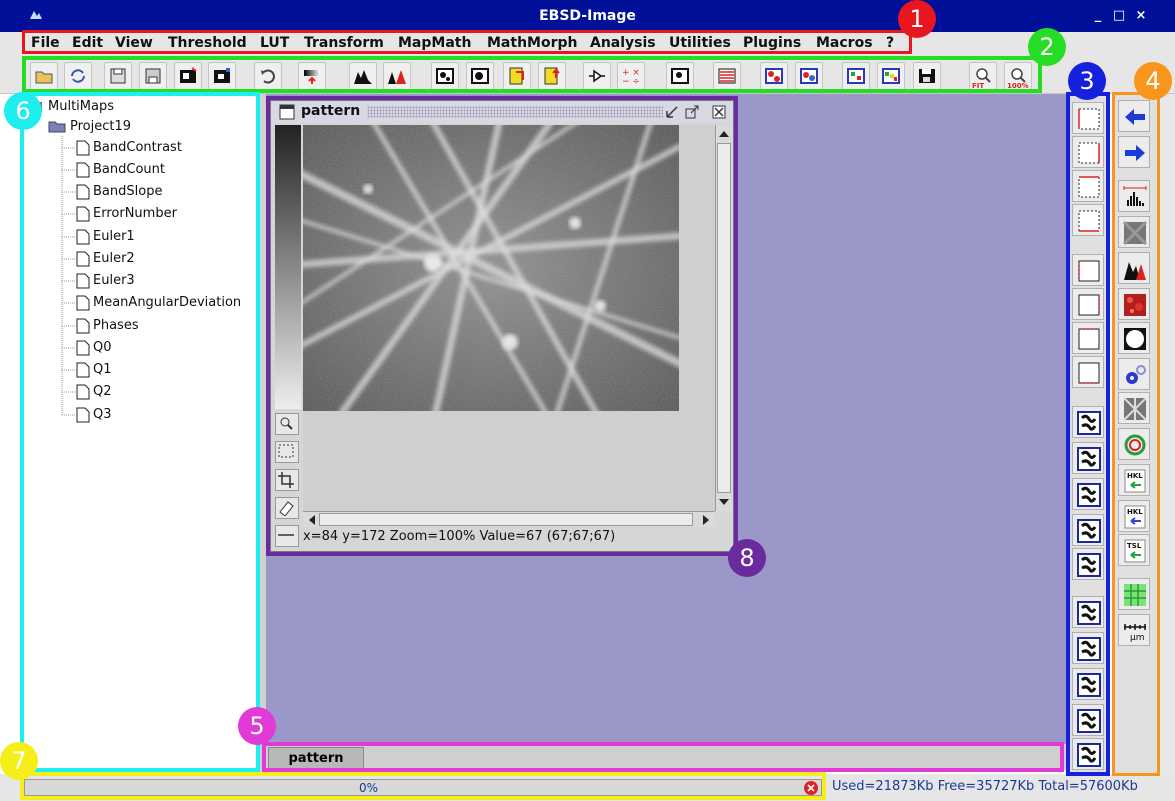 This screenshot has height=801, width=1175. What do you see at coordinates (1136, 434) in the screenshot?
I see `annotation-box-map-tools` at bounding box center [1136, 434].